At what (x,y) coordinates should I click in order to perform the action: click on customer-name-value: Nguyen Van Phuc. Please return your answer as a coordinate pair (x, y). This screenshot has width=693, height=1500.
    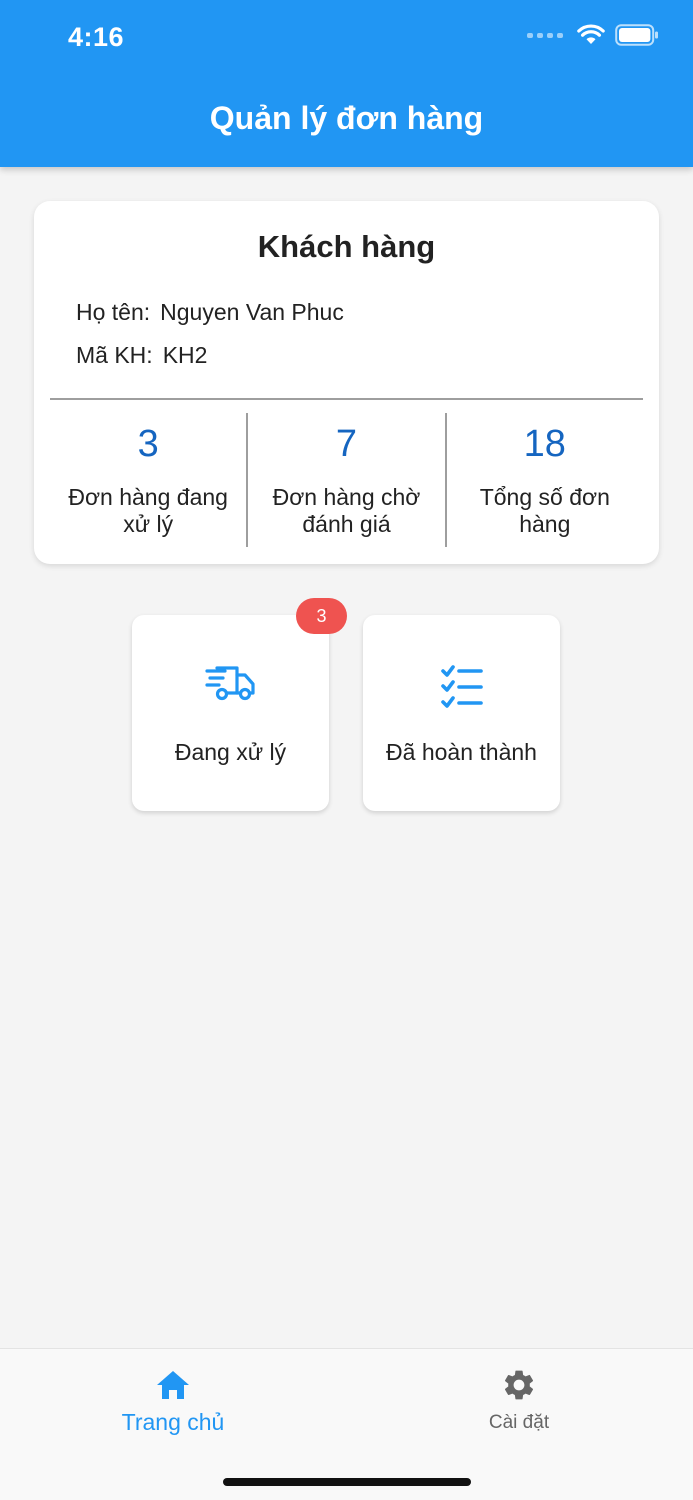
    Looking at the image, I should click on (252, 312).